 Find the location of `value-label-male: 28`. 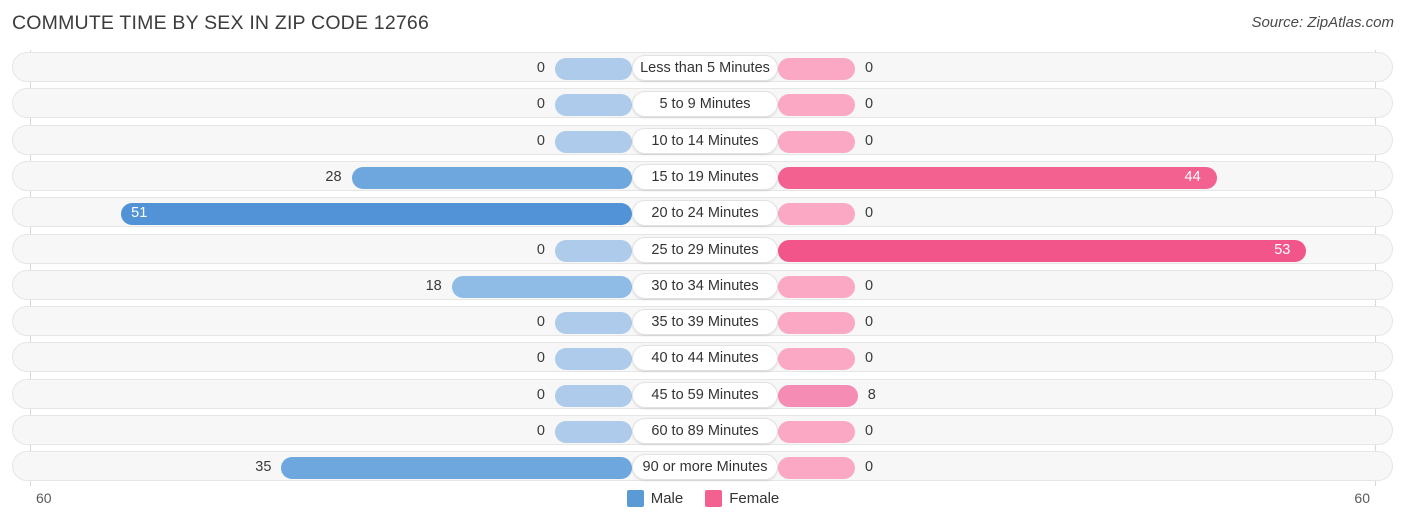

value-label-male: 28 is located at coordinates (333, 176).